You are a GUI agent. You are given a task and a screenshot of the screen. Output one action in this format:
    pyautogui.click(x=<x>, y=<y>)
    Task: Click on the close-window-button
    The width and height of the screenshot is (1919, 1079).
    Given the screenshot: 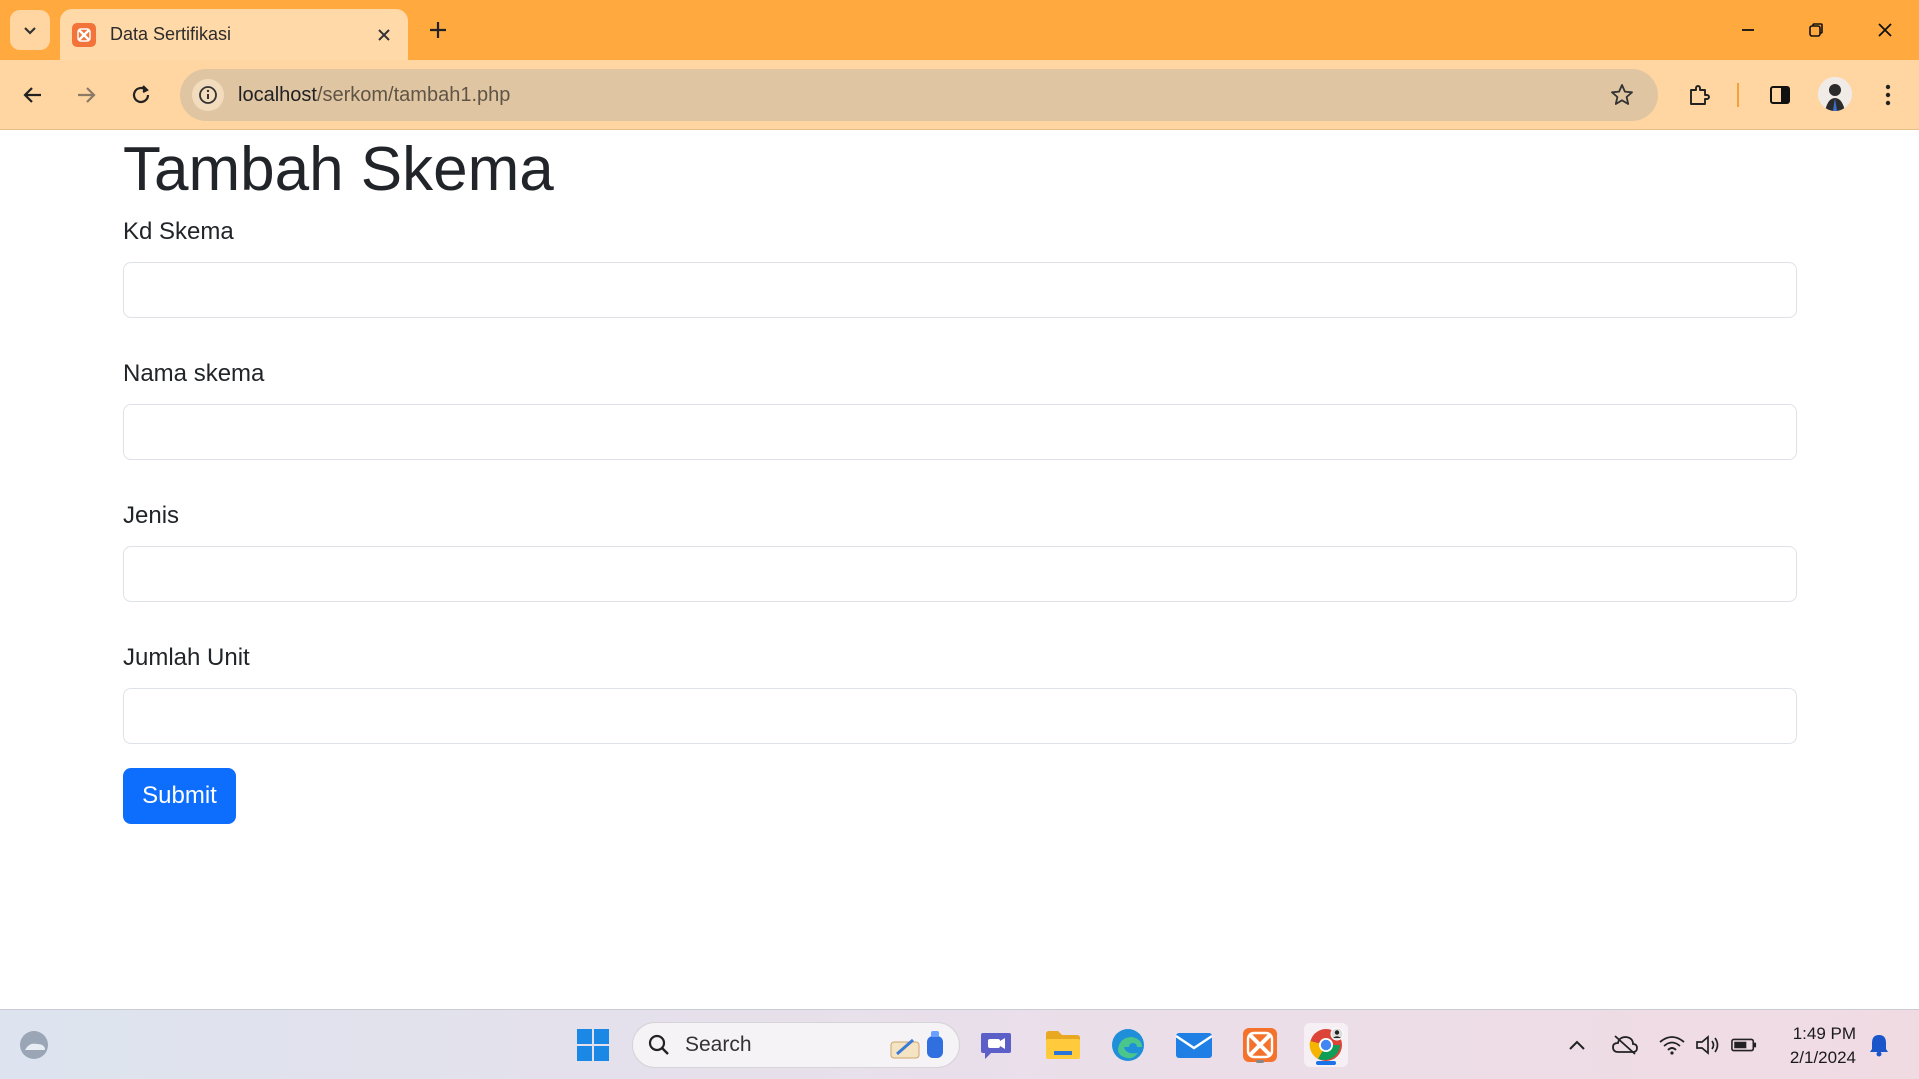 What is the action you would take?
    pyautogui.click(x=1885, y=30)
    